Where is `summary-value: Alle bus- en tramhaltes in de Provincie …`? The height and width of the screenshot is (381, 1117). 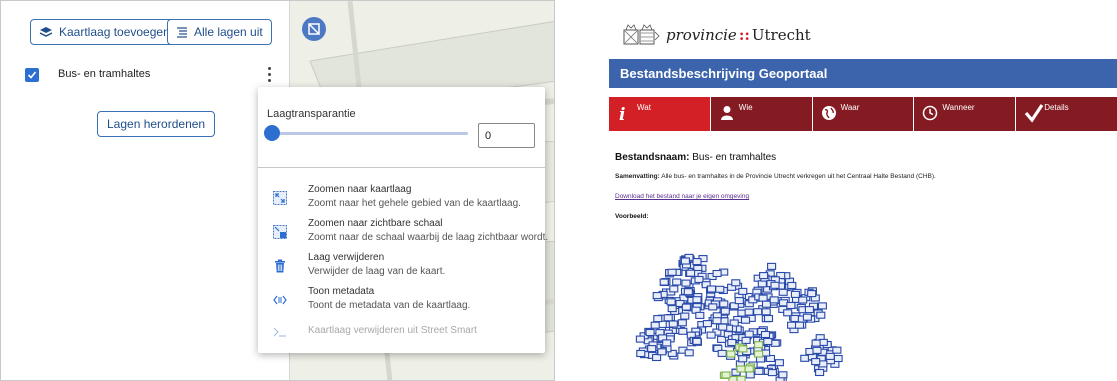
summary-value: Alle bus- en tramhaltes in de Provincie … is located at coordinates (798, 176).